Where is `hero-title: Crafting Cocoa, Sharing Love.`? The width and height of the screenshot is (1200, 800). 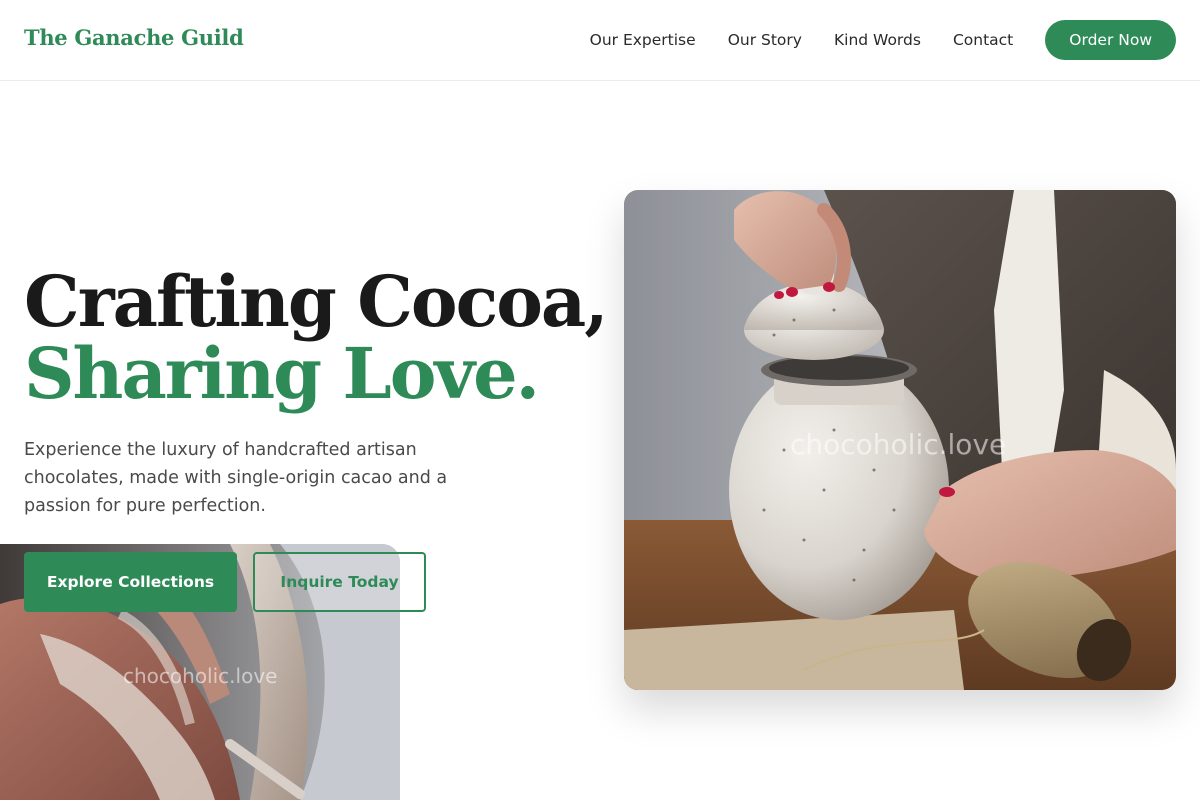 hero-title: Crafting Cocoa, Sharing Love. is located at coordinates (316, 337).